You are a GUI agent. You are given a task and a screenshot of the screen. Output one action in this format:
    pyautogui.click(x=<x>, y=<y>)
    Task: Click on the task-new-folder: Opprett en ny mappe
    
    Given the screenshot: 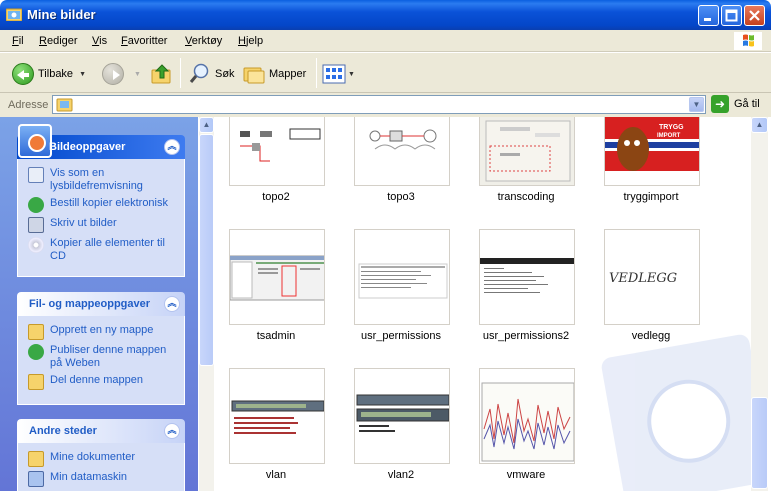 What is the action you would take?
    pyautogui.click(x=102, y=332)
    